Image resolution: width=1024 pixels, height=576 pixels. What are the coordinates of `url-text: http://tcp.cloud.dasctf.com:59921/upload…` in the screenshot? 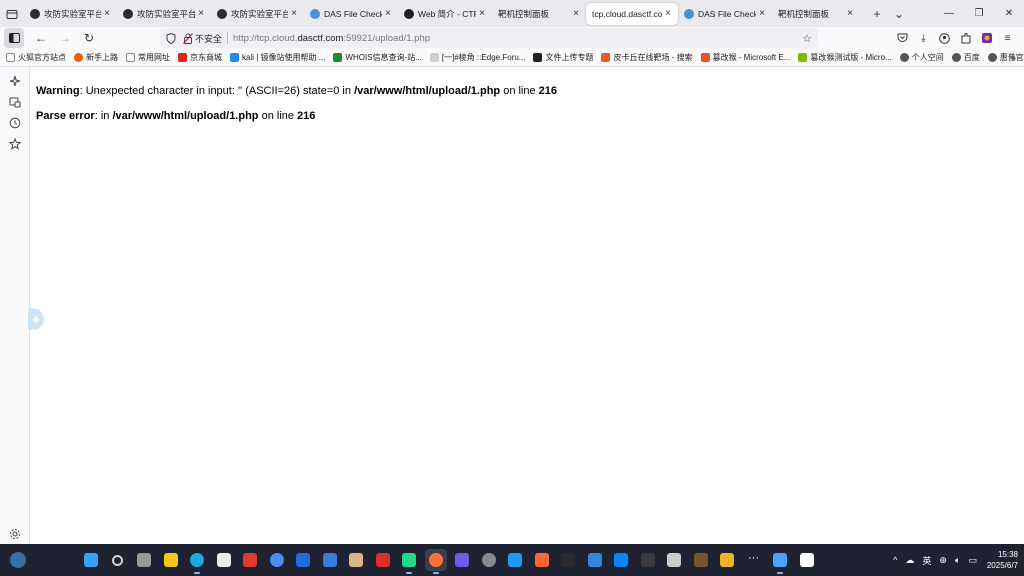 It's located at (331, 38).